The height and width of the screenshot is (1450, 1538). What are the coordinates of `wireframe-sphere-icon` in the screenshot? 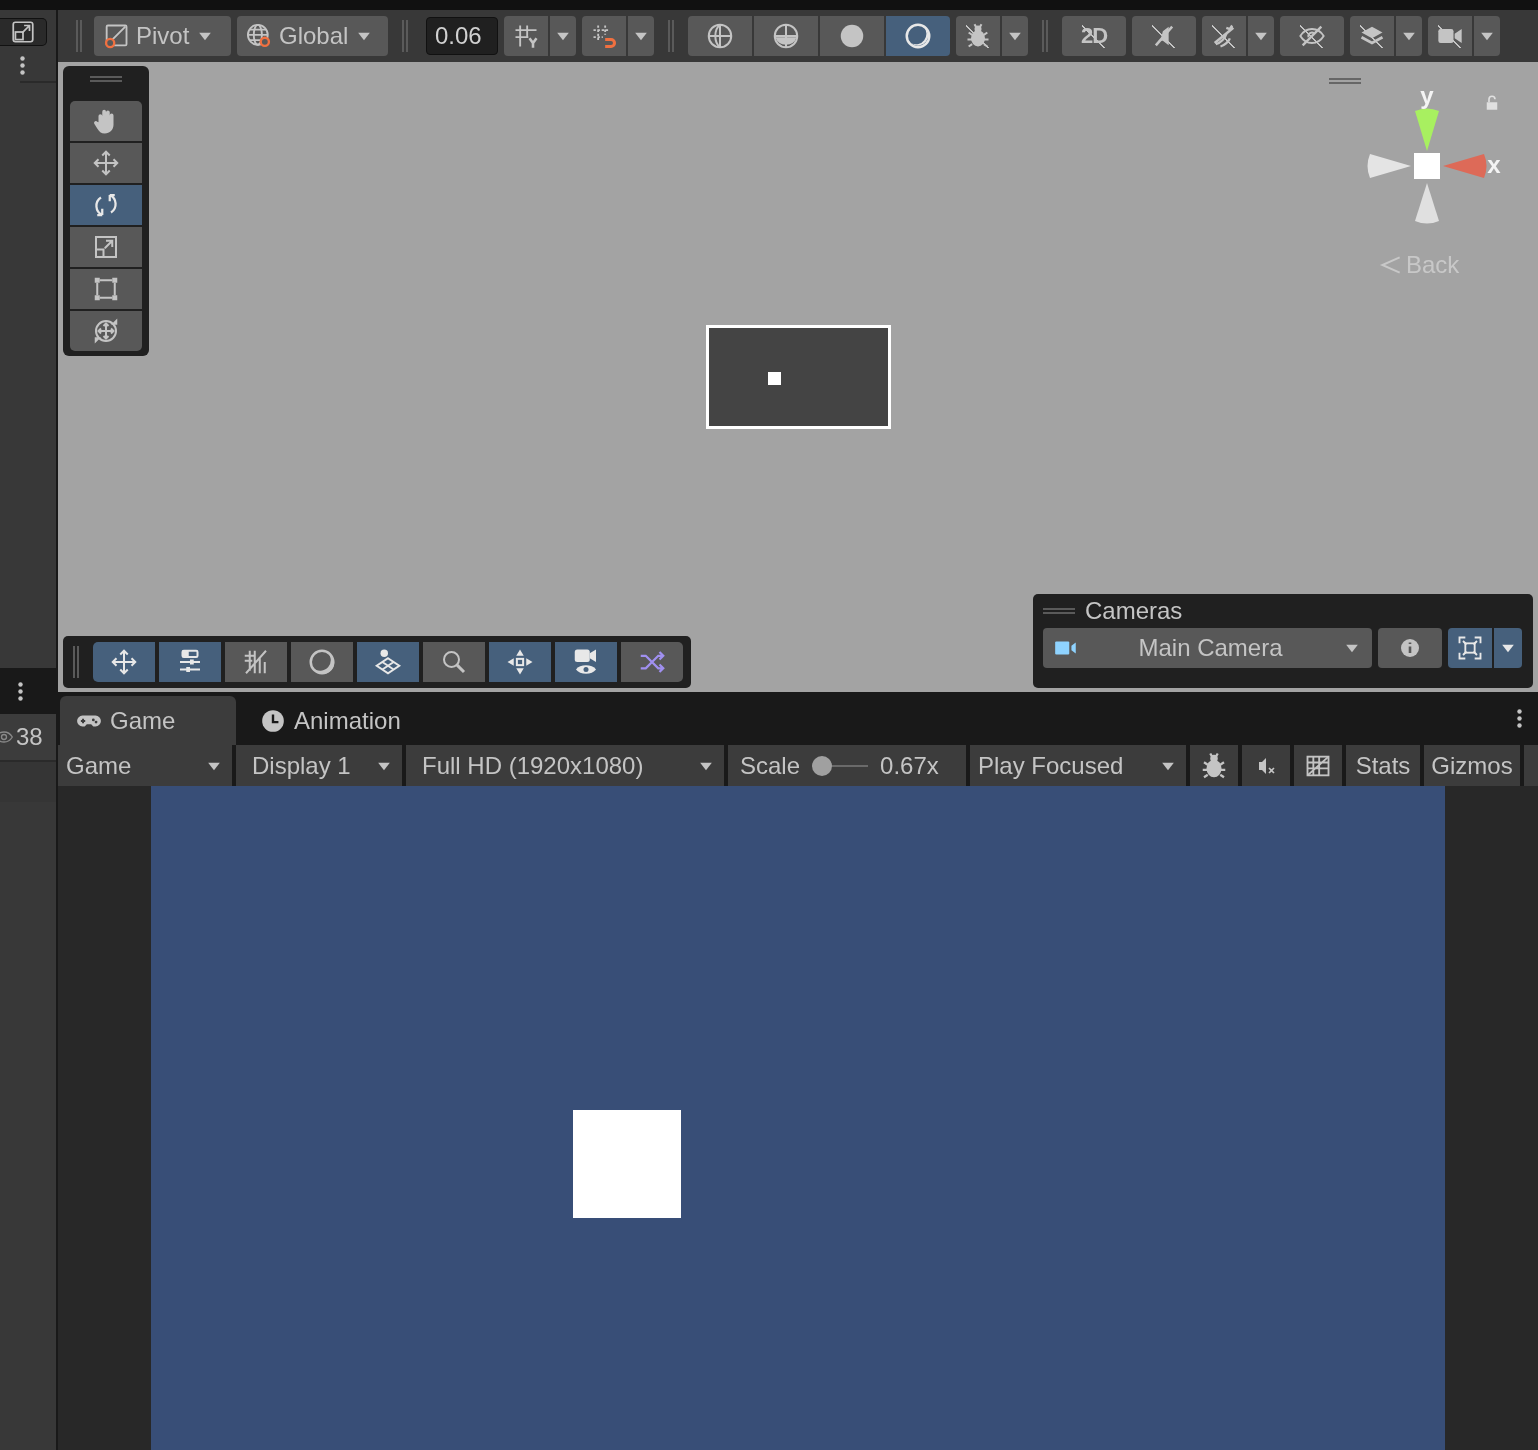 It's located at (720, 36).